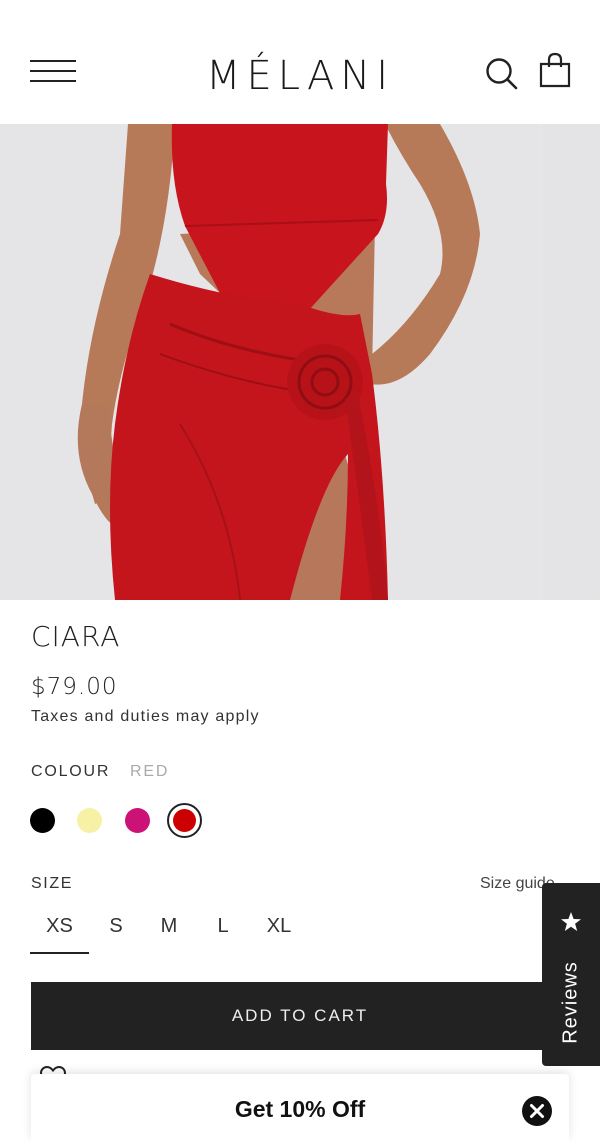 The image size is (600, 1140). I want to click on size-option-xl: XL, so click(279, 933).